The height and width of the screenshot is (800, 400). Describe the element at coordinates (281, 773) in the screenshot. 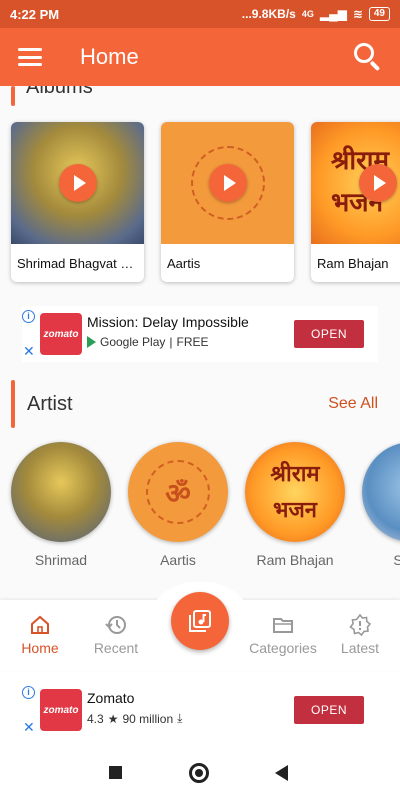

I see `back-icon` at that location.